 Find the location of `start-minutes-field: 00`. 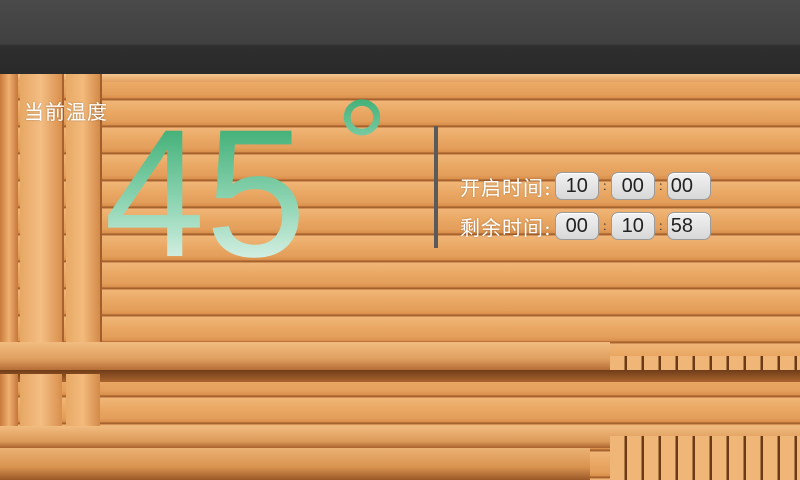

start-minutes-field: 00 is located at coordinates (632, 186).